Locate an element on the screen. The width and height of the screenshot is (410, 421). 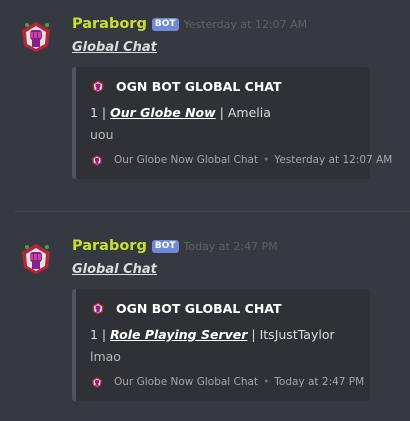
embed-footer-time: Today at 2:47 PM is located at coordinates (319, 382).